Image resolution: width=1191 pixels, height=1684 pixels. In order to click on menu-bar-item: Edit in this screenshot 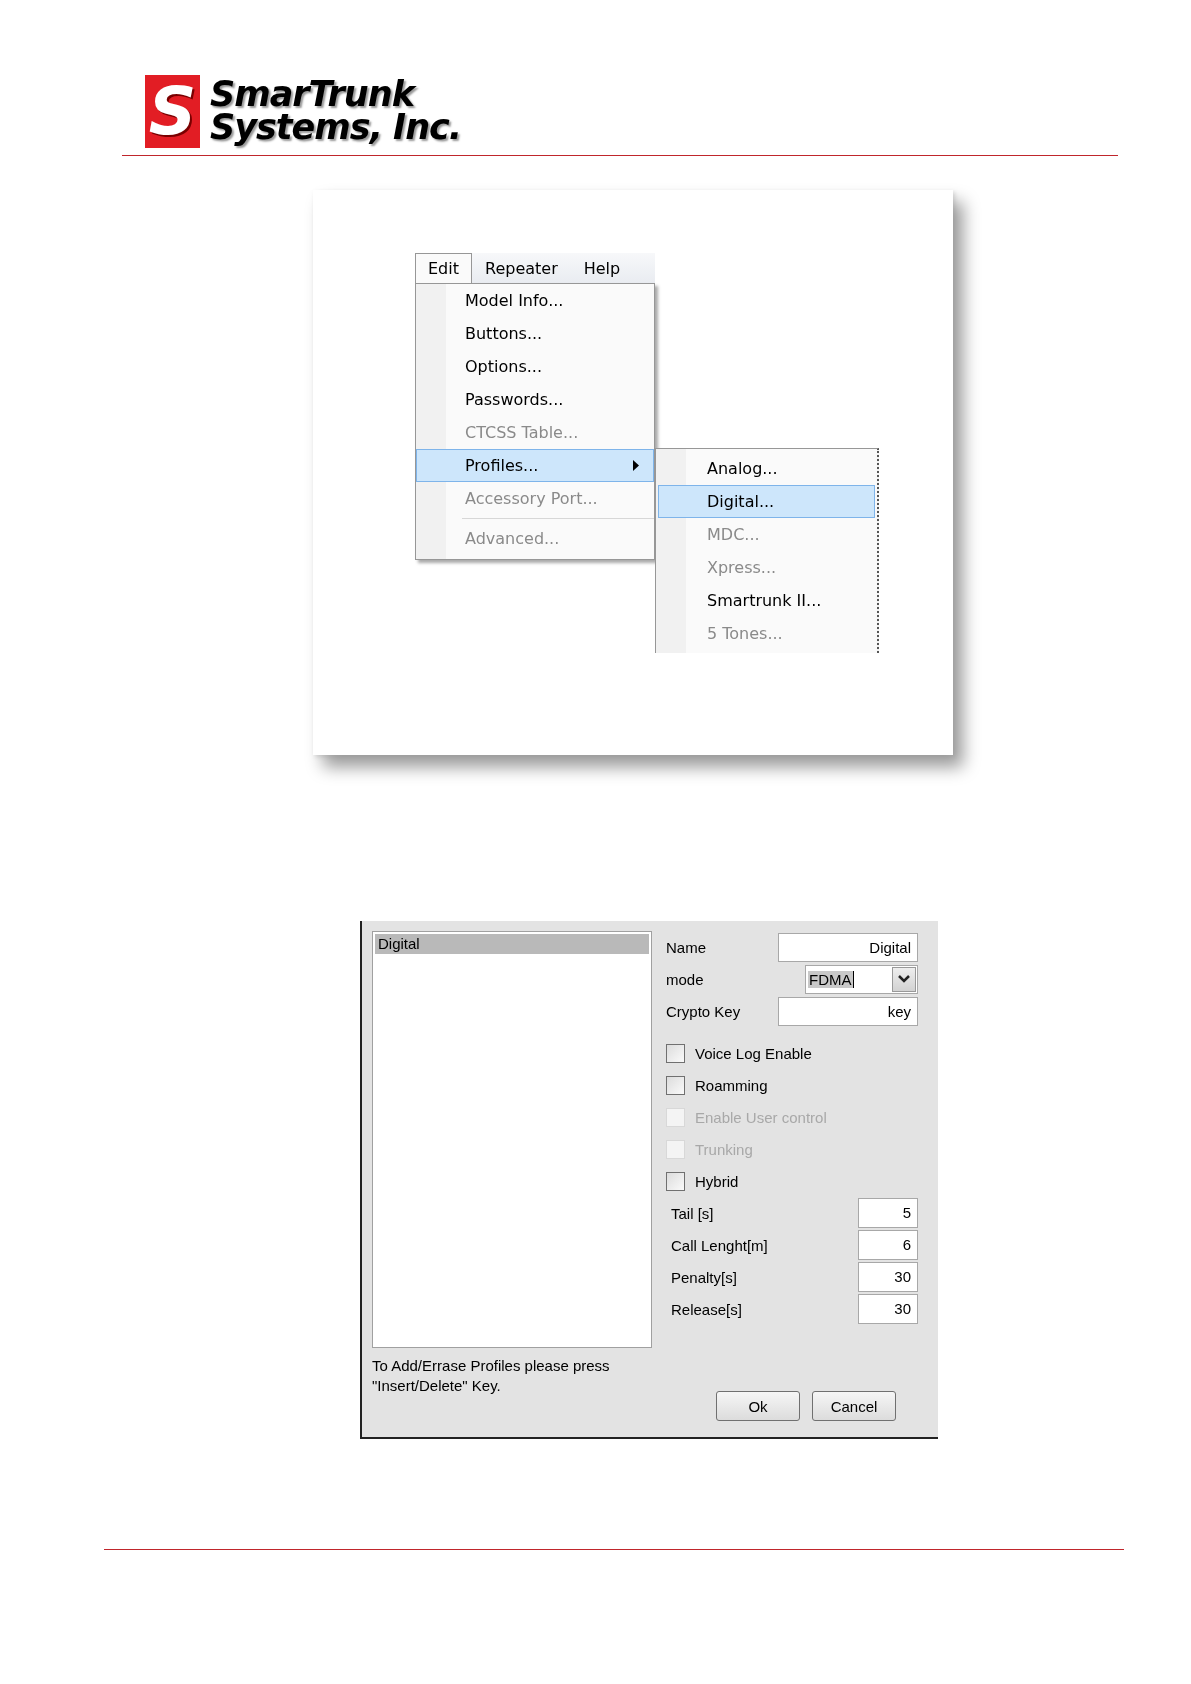, I will do `click(443, 268)`.